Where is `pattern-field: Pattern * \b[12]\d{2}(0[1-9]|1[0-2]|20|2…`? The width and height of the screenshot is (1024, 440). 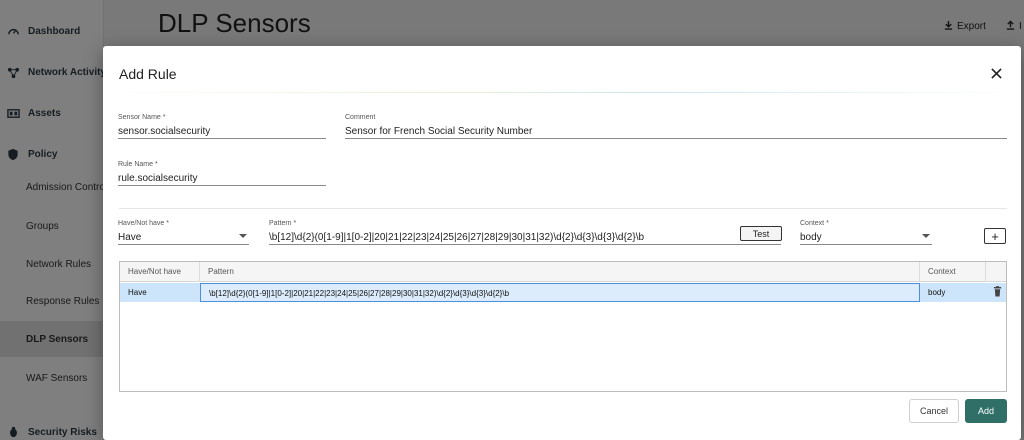 pattern-field: Pattern * \b[12]\d{2}(0[1-9]|1[0-2]|20|2… is located at coordinates (525, 232).